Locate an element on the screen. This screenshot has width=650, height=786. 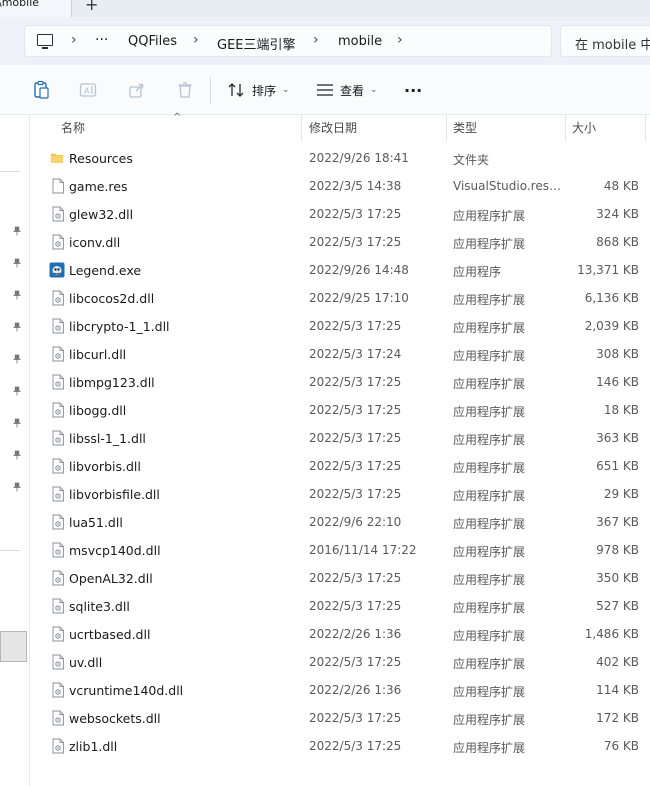
file-row: sqlite3.dll 2022/5/3 17:25 应用程序扩展 527 KB is located at coordinates (340, 606).